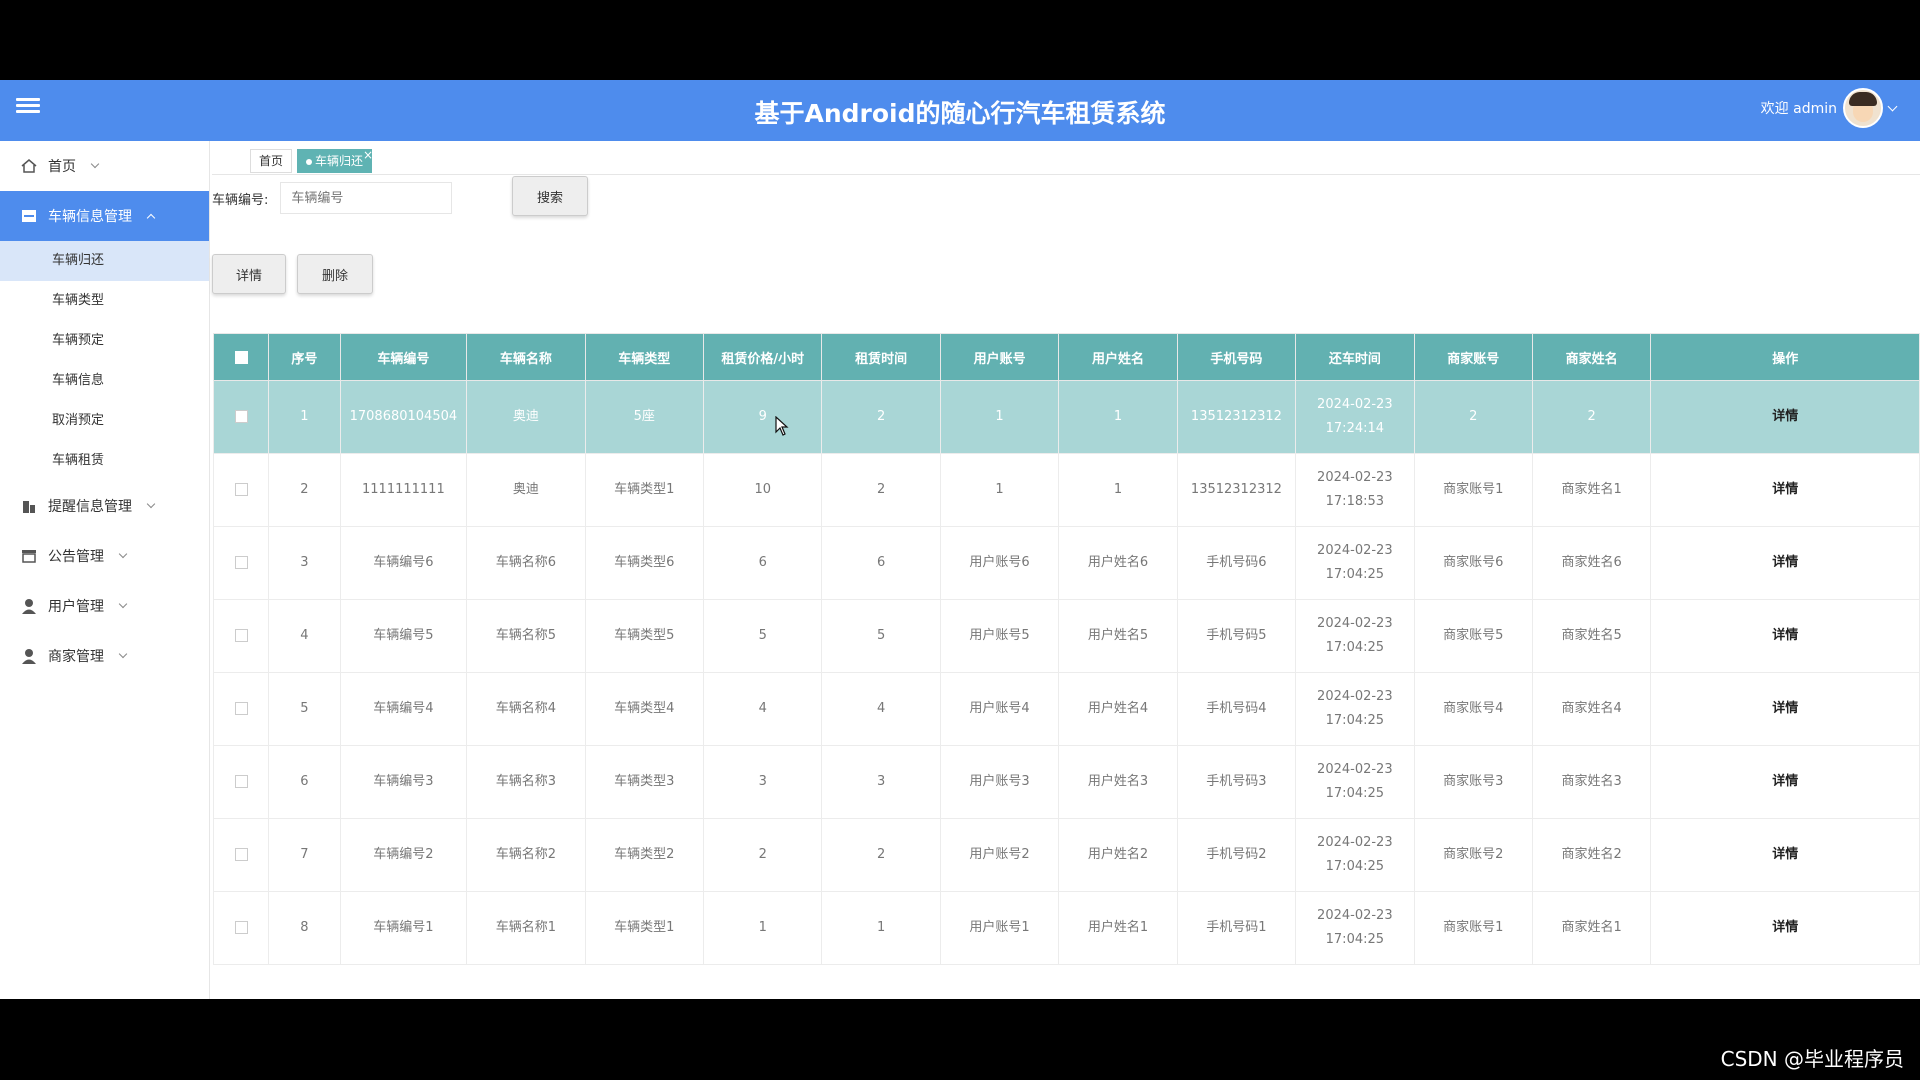  Describe the element at coordinates (999, 563) in the screenshot. I see `table-cell: 用户账号6` at that location.